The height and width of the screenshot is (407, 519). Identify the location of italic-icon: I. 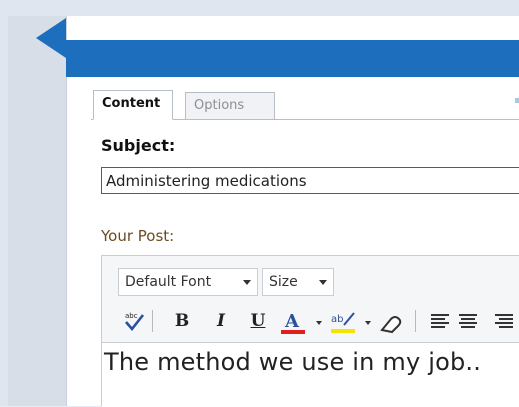
(221, 321).